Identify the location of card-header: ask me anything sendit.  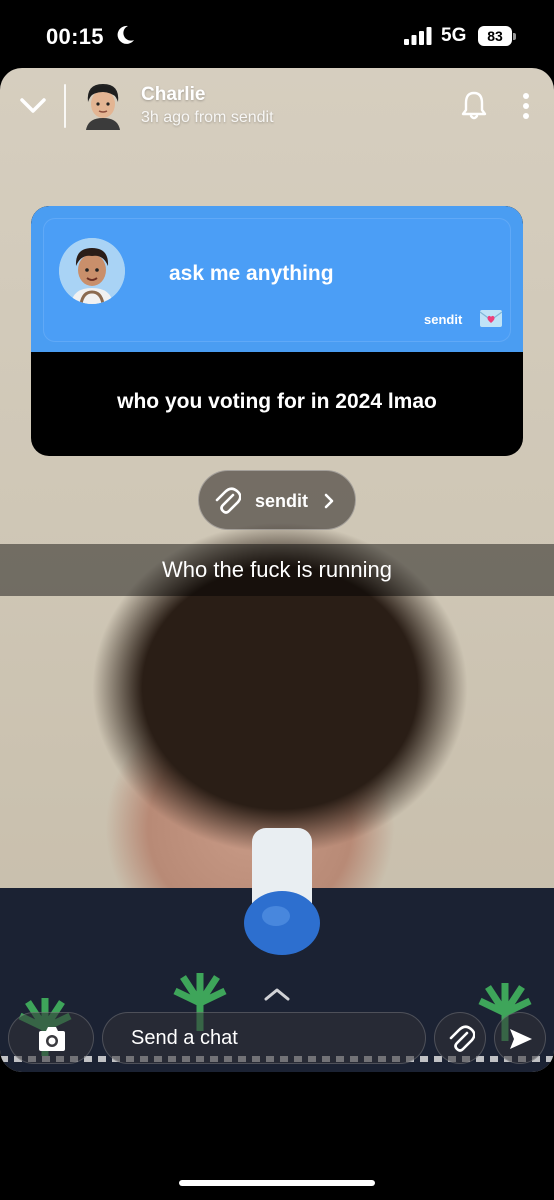
(277, 279).